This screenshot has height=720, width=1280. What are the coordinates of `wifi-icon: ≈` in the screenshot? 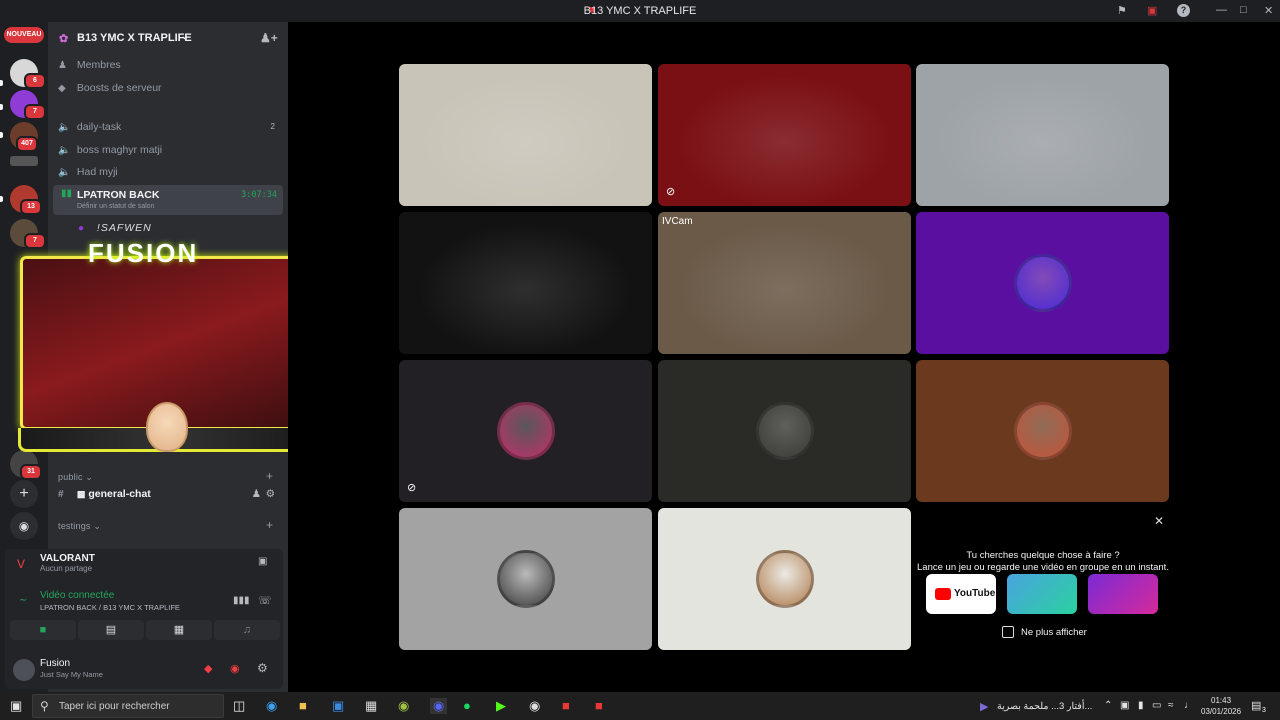 It's located at (1171, 705).